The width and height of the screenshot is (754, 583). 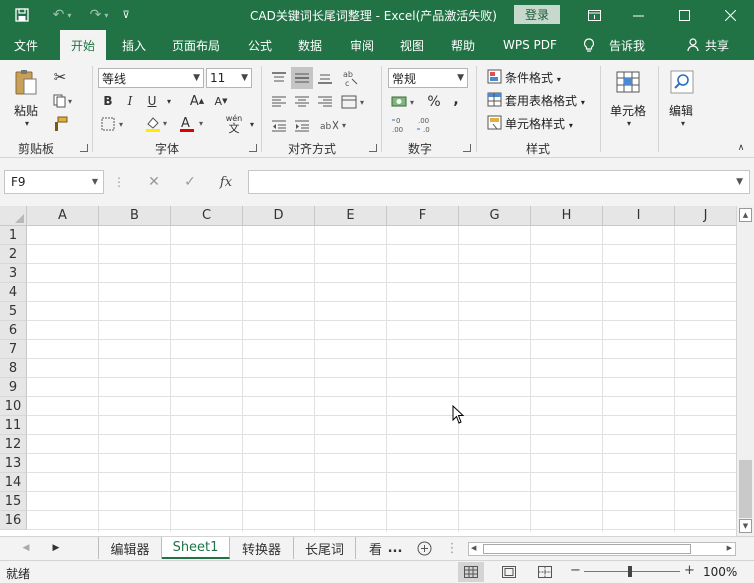 I want to click on copy-icon: ▾, so click(x=64, y=101).